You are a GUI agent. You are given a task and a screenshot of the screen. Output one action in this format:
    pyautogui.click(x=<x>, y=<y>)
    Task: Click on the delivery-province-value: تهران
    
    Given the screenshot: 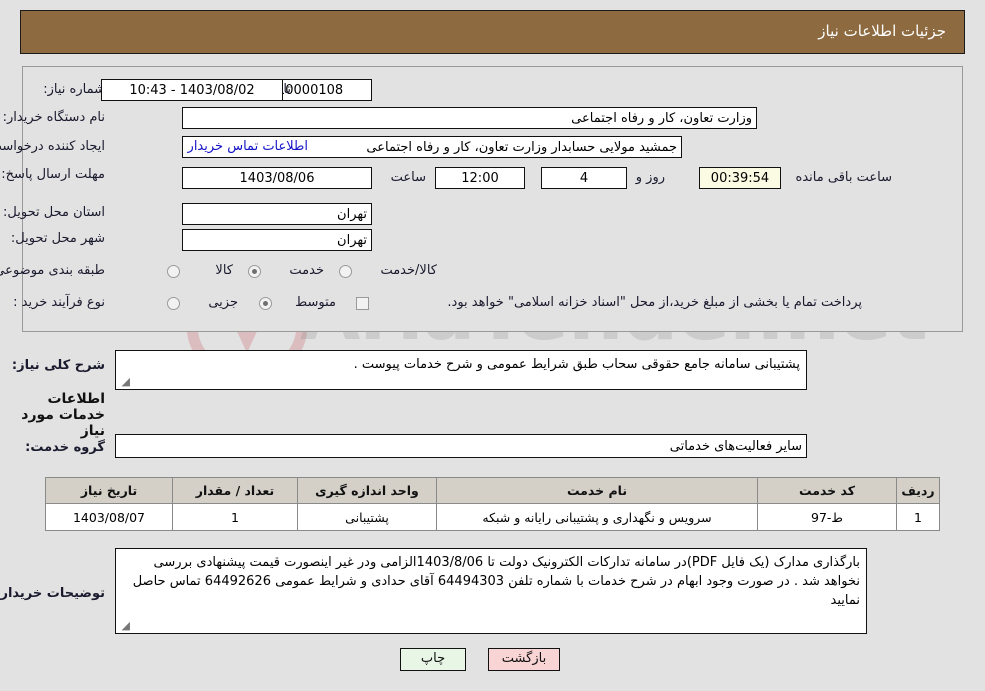 What is the action you would take?
    pyautogui.click(x=277, y=214)
    